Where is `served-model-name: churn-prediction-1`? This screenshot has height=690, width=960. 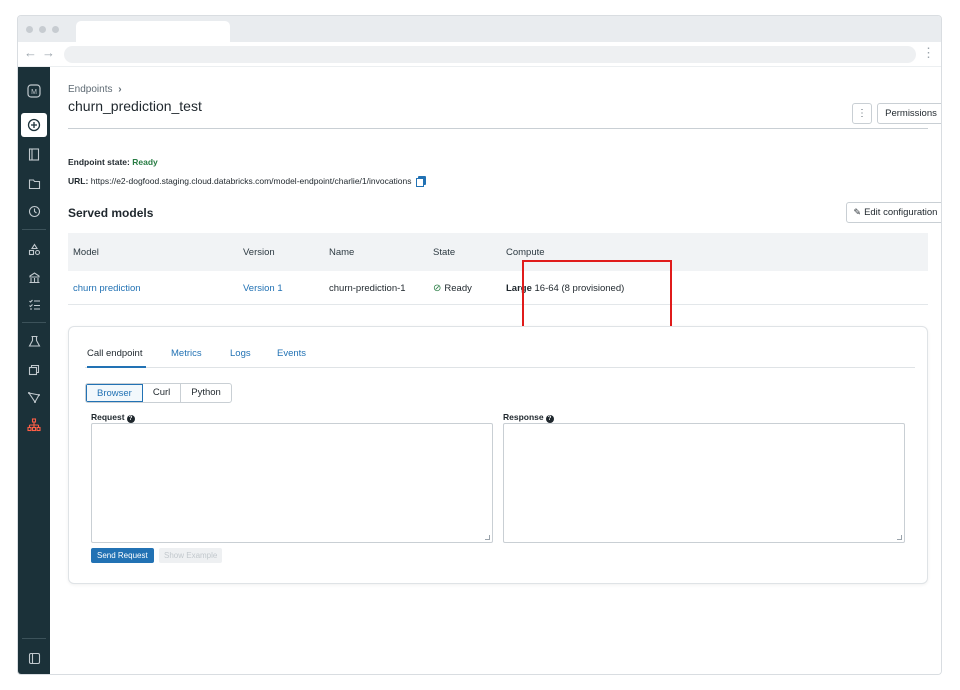
served-model-name: churn-prediction-1 is located at coordinates (367, 288).